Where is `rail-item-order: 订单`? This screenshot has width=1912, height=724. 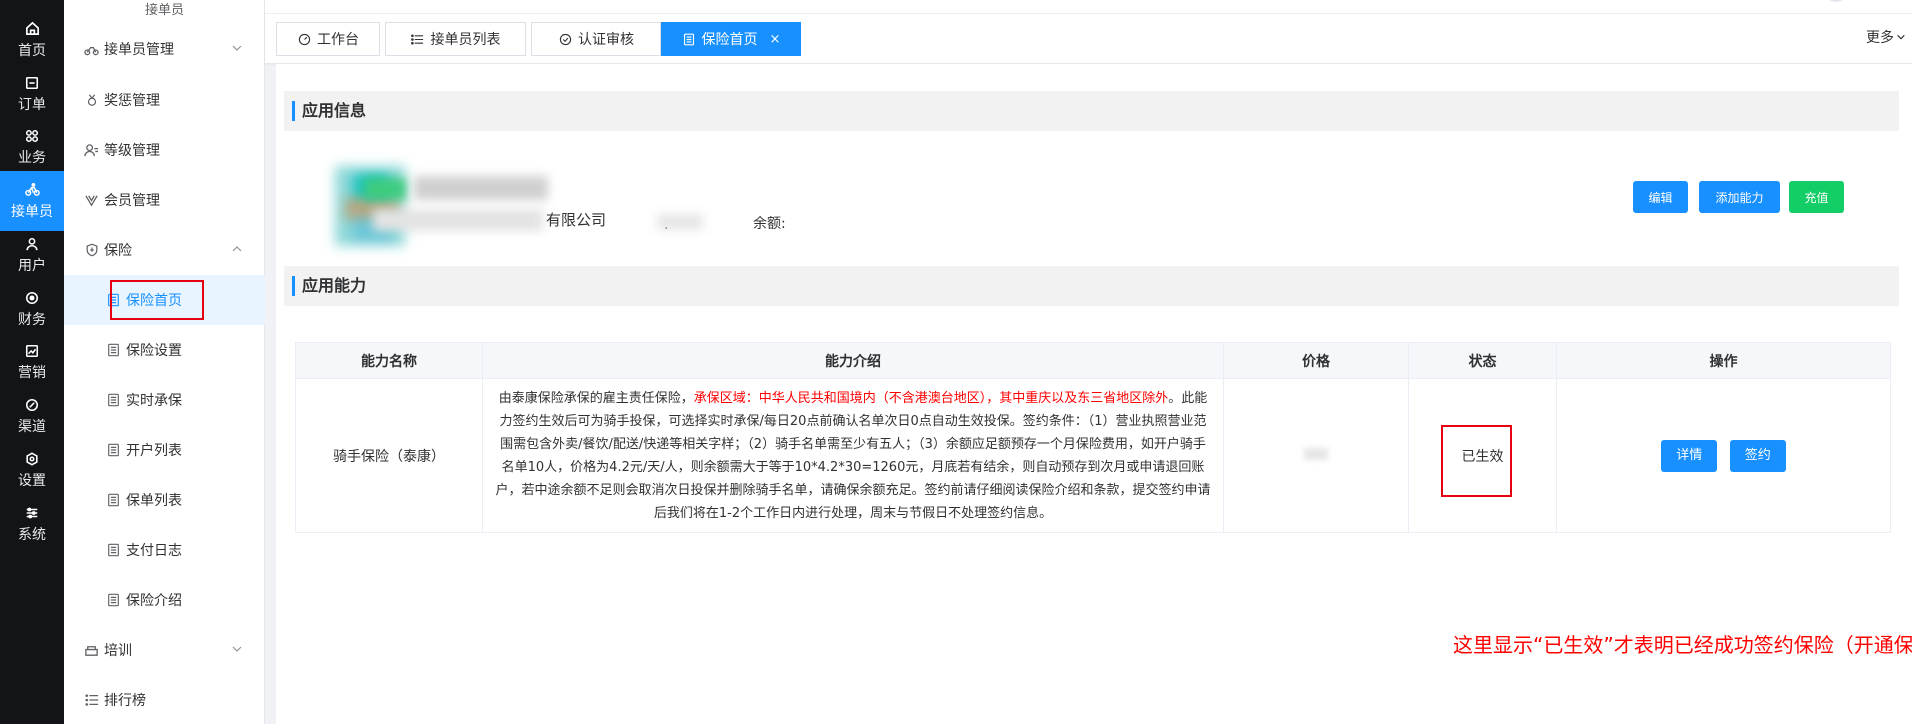
rail-item-order: 订单 is located at coordinates (32, 94).